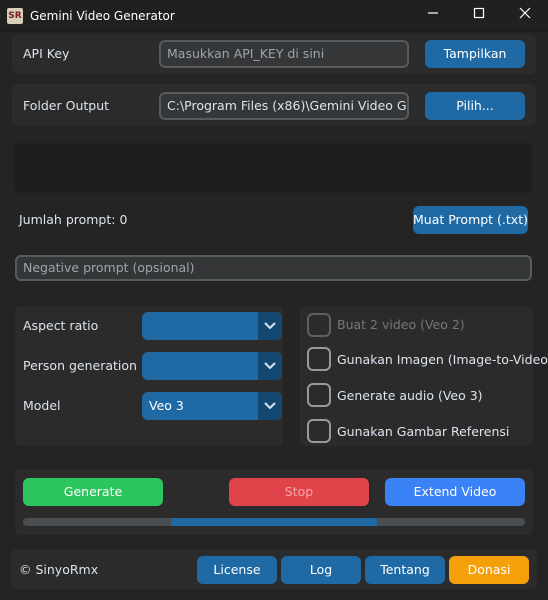 This screenshot has height=600, width=548. I want to click on api-key-label: API Key, so click(46, 53).